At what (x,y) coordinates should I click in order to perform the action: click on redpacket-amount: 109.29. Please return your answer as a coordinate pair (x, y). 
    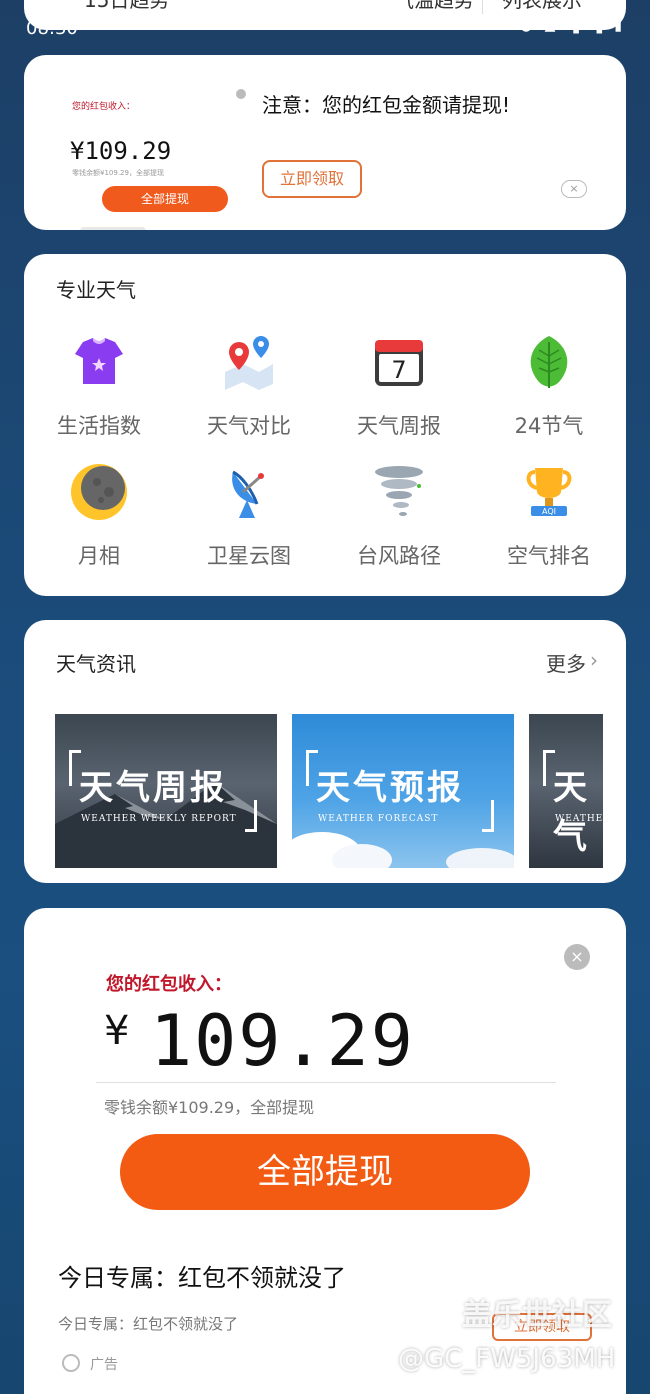
    Looking at the image, I should click on (282, 1041).